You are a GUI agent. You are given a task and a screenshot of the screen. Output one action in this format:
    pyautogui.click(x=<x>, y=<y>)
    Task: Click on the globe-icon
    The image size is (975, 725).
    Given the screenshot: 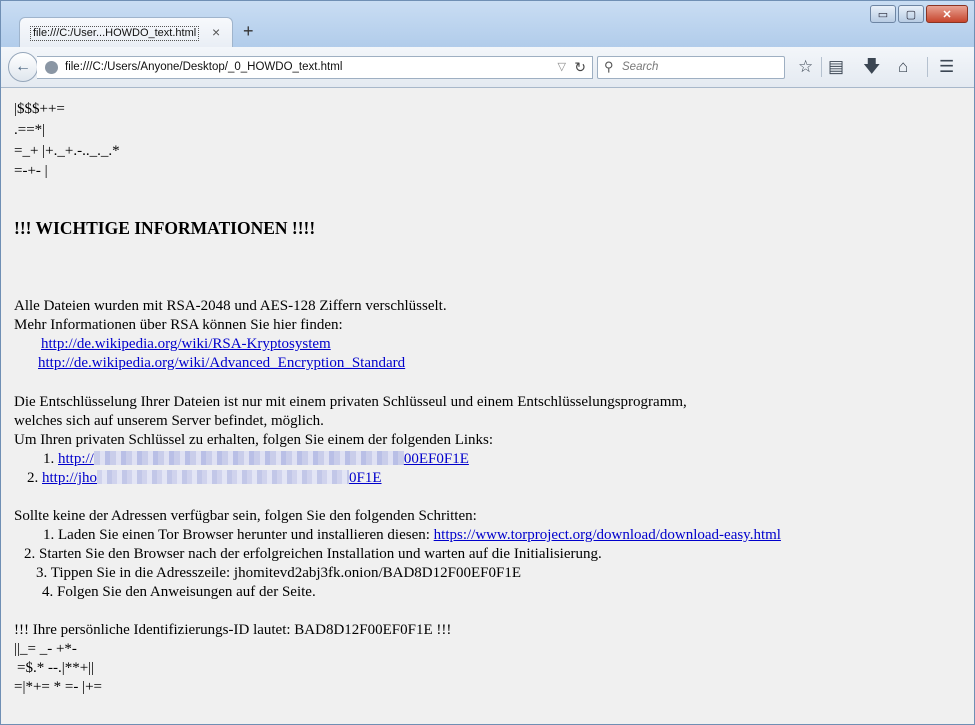 What is the action you would take?
    pyautogui.click(x=51, y=67)
    